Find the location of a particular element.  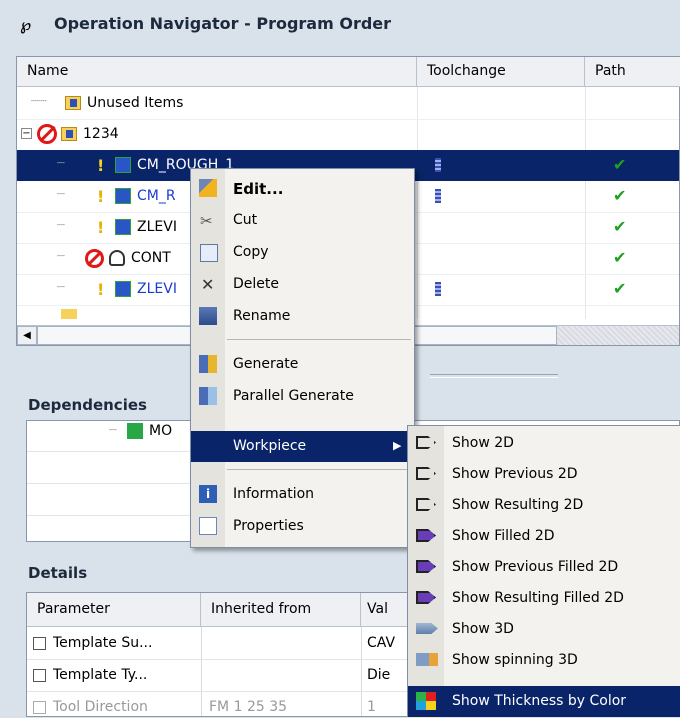

menu-item-label: Show Resulting Filled 2D is located at coordinates (538, 598).